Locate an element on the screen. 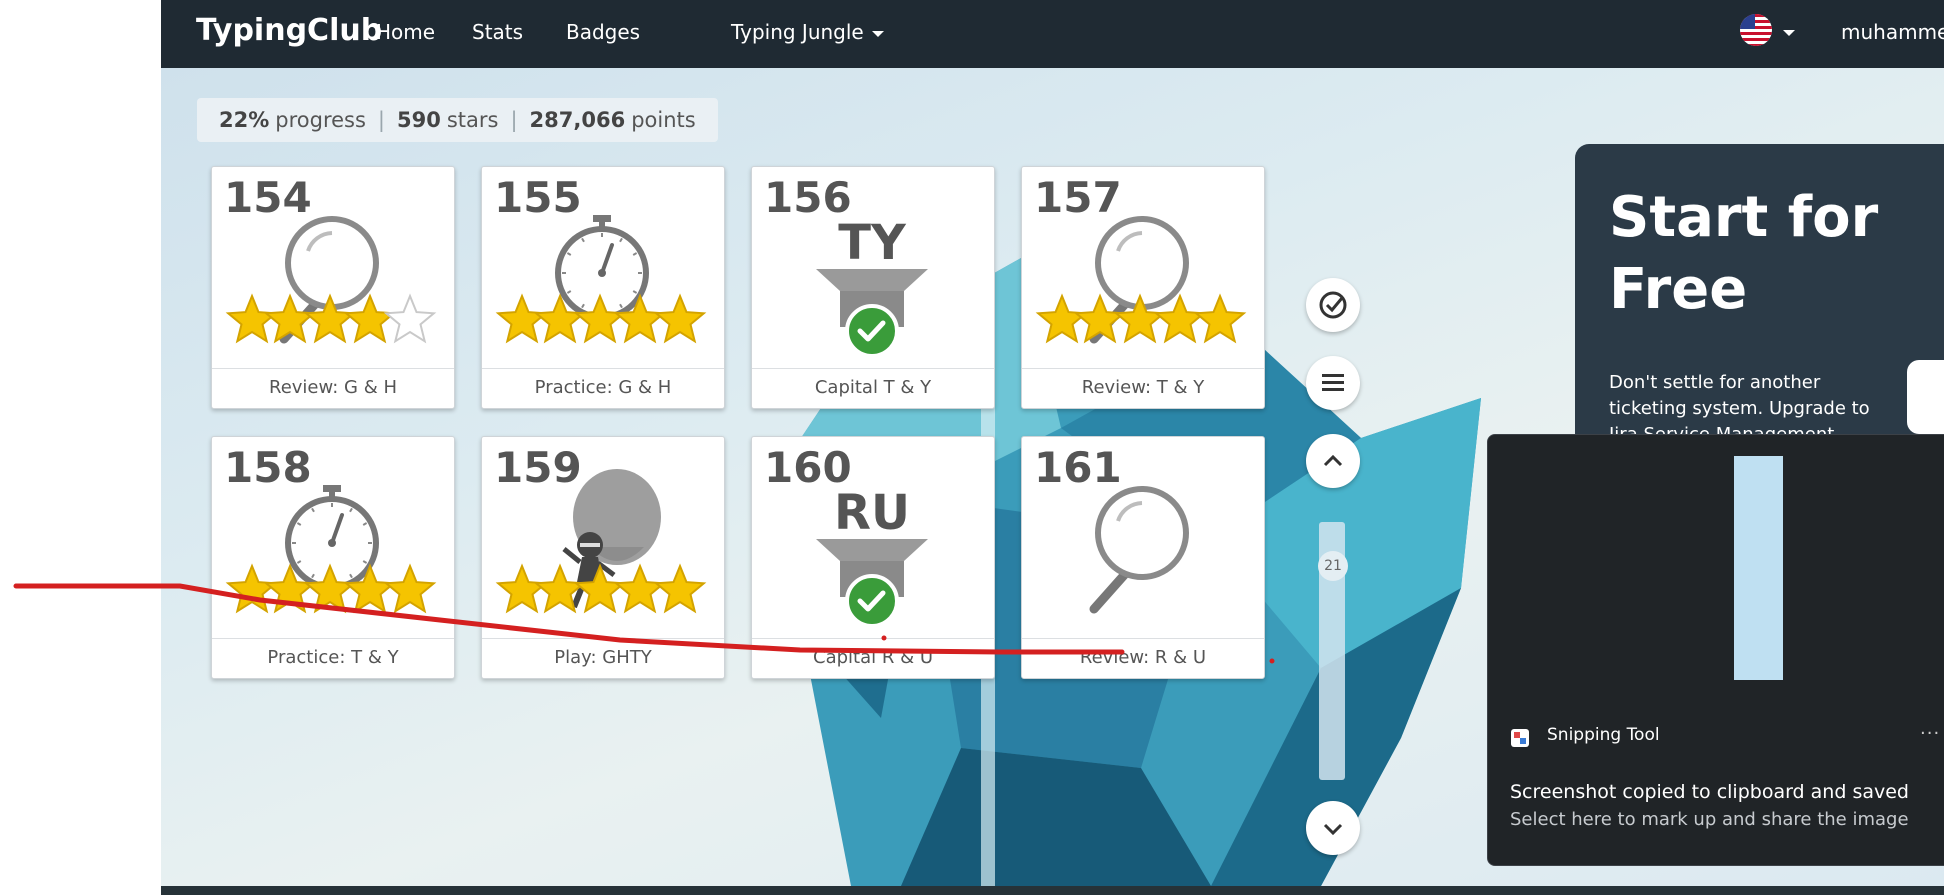 The image size is (1944, 895). scroll-up-button is located at coordinates (1333, 461).